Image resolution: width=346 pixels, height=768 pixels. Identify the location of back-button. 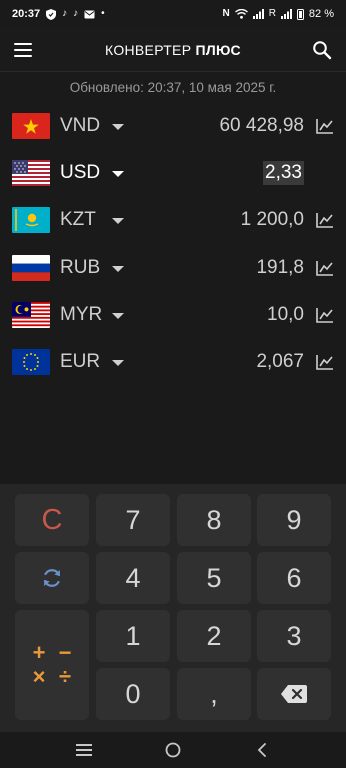
(262, 750).